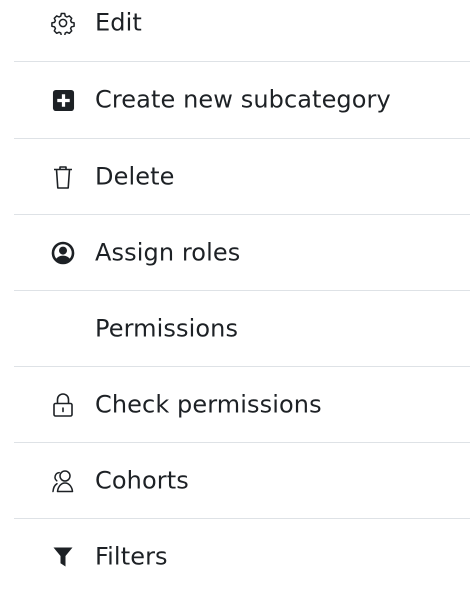 Image resolution: width=470 pixels, height=595 pixels. Describe the element at coordinates (63, 481) in the screenshot. I see `users-icon` at that location.